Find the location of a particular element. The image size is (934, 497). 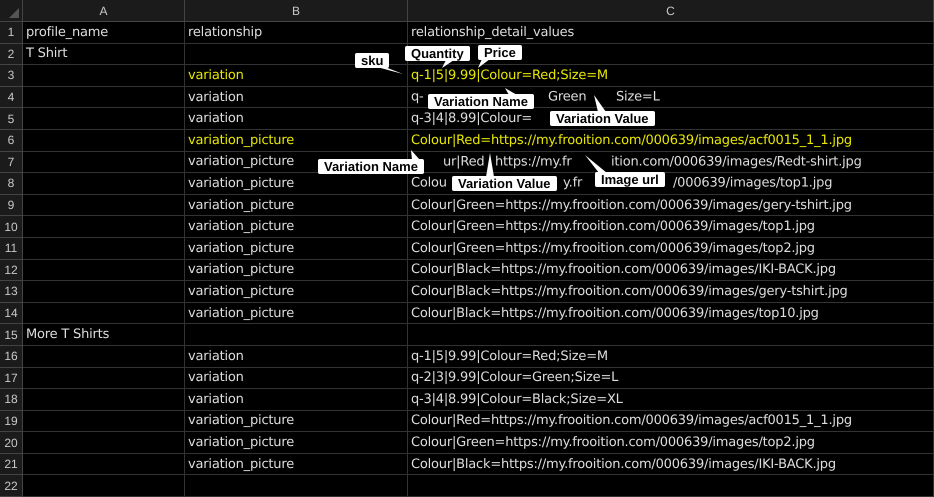

row-header: 17 is located at coordinates (11, 379).